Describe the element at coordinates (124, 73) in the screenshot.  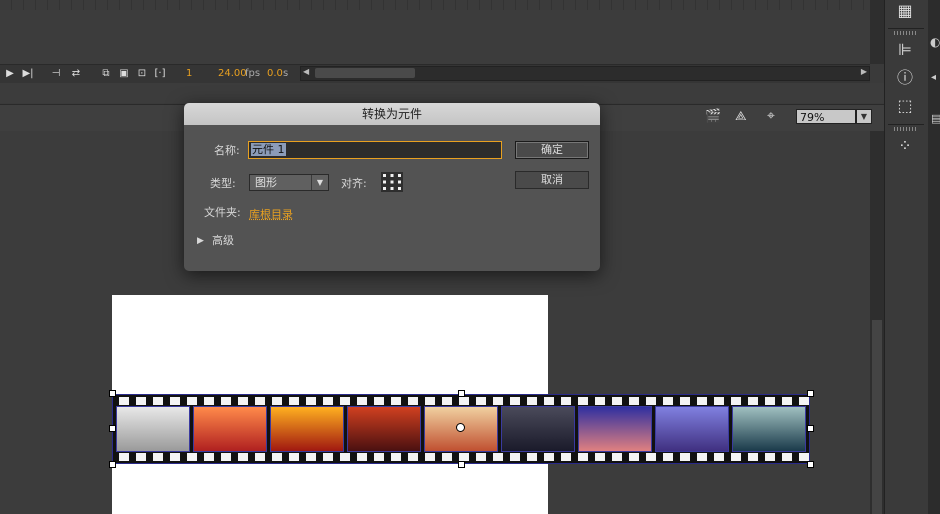
I see `onion-skin-outline-icon: ▣` at that location.